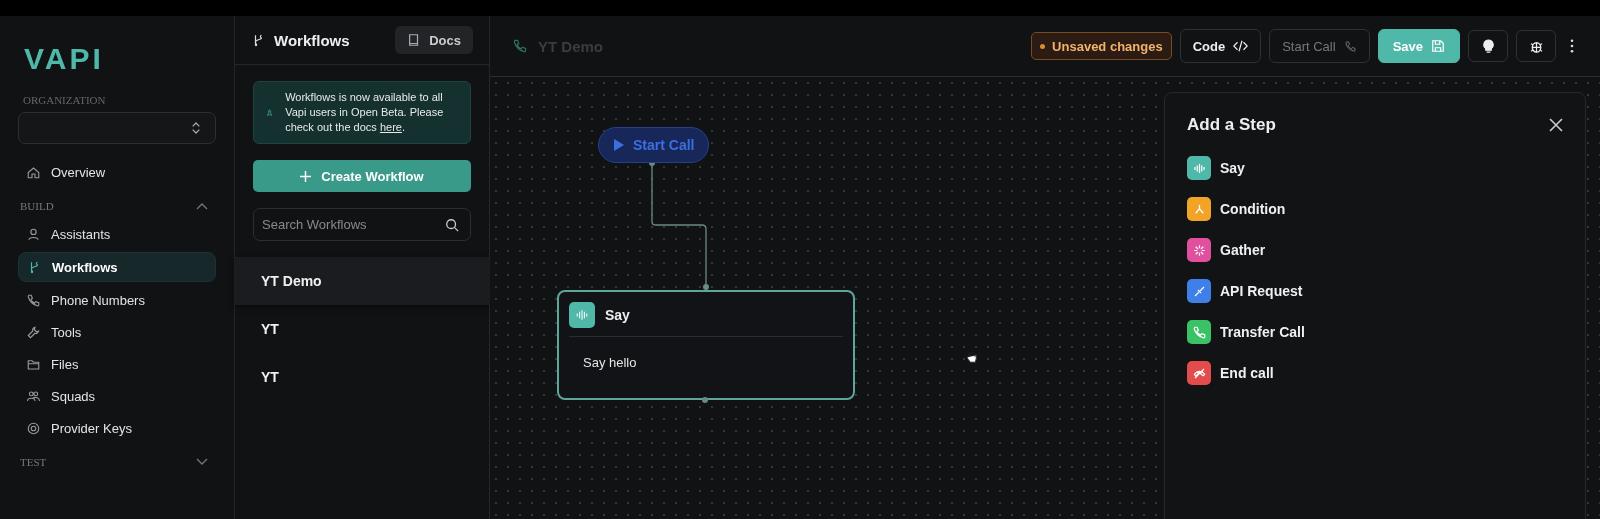  I want to click on lightbulb-button, so click(1488, 46).